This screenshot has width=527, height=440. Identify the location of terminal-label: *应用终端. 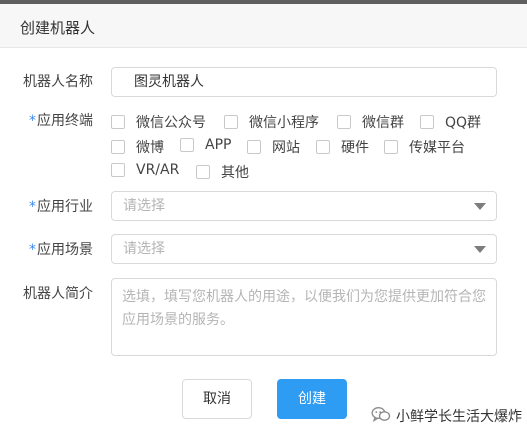
(61, 120).